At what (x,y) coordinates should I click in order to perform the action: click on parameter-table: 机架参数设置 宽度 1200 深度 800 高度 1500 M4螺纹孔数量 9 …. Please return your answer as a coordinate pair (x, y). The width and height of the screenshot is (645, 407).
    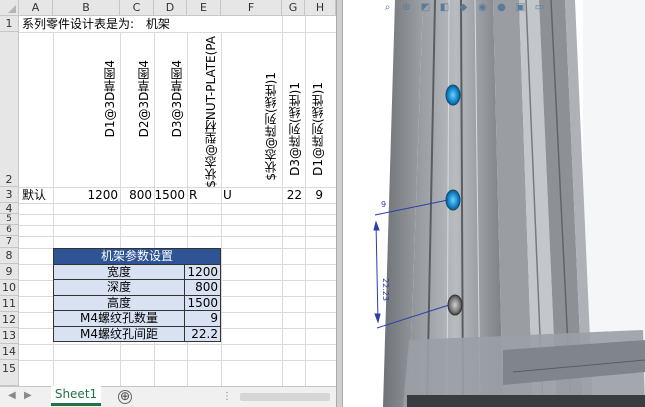
    Looking at the image, I should click on (137, 295).